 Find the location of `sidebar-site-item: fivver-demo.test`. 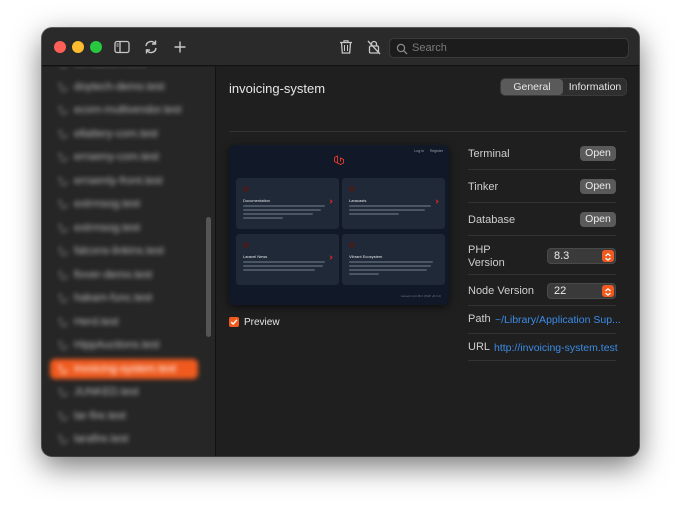

sidebar-site-item: fivver-demo.test is located at coordinates (124, 275).